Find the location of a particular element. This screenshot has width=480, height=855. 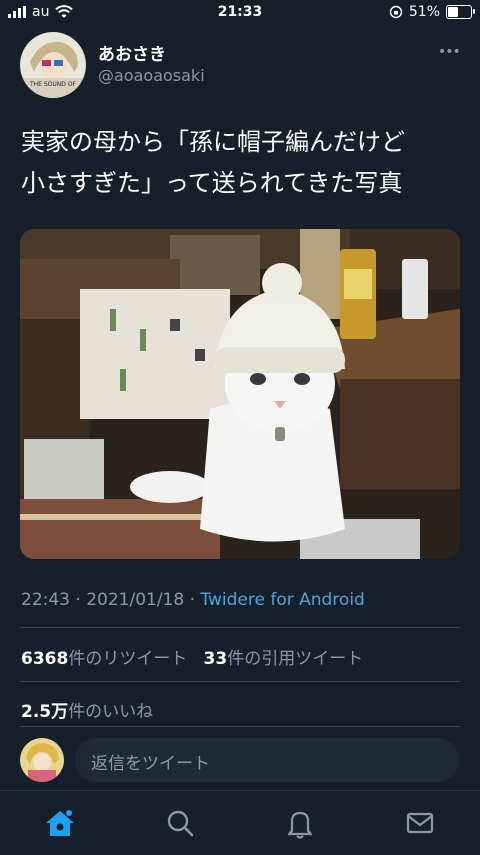

display-name: あおさき is located at coordinates (132, 52).